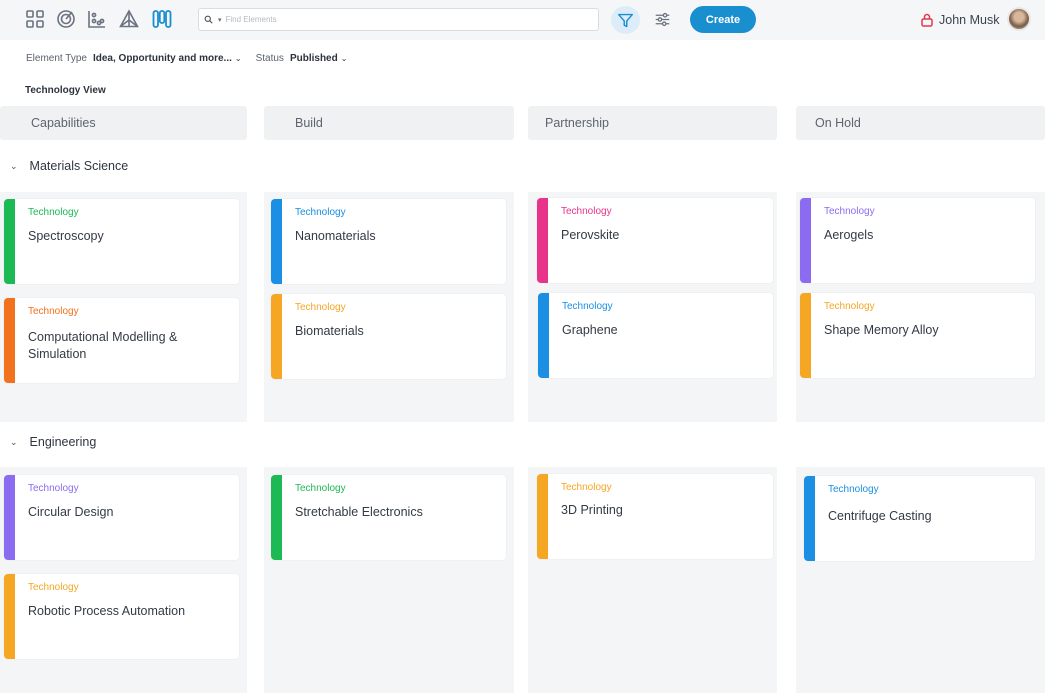 Image resolution: width=1045 pixels, height=693 pixels. Describe the element at coordinates (359, 512) in the screenshot. I see `card-title: Stretchable Electronics` at that location.